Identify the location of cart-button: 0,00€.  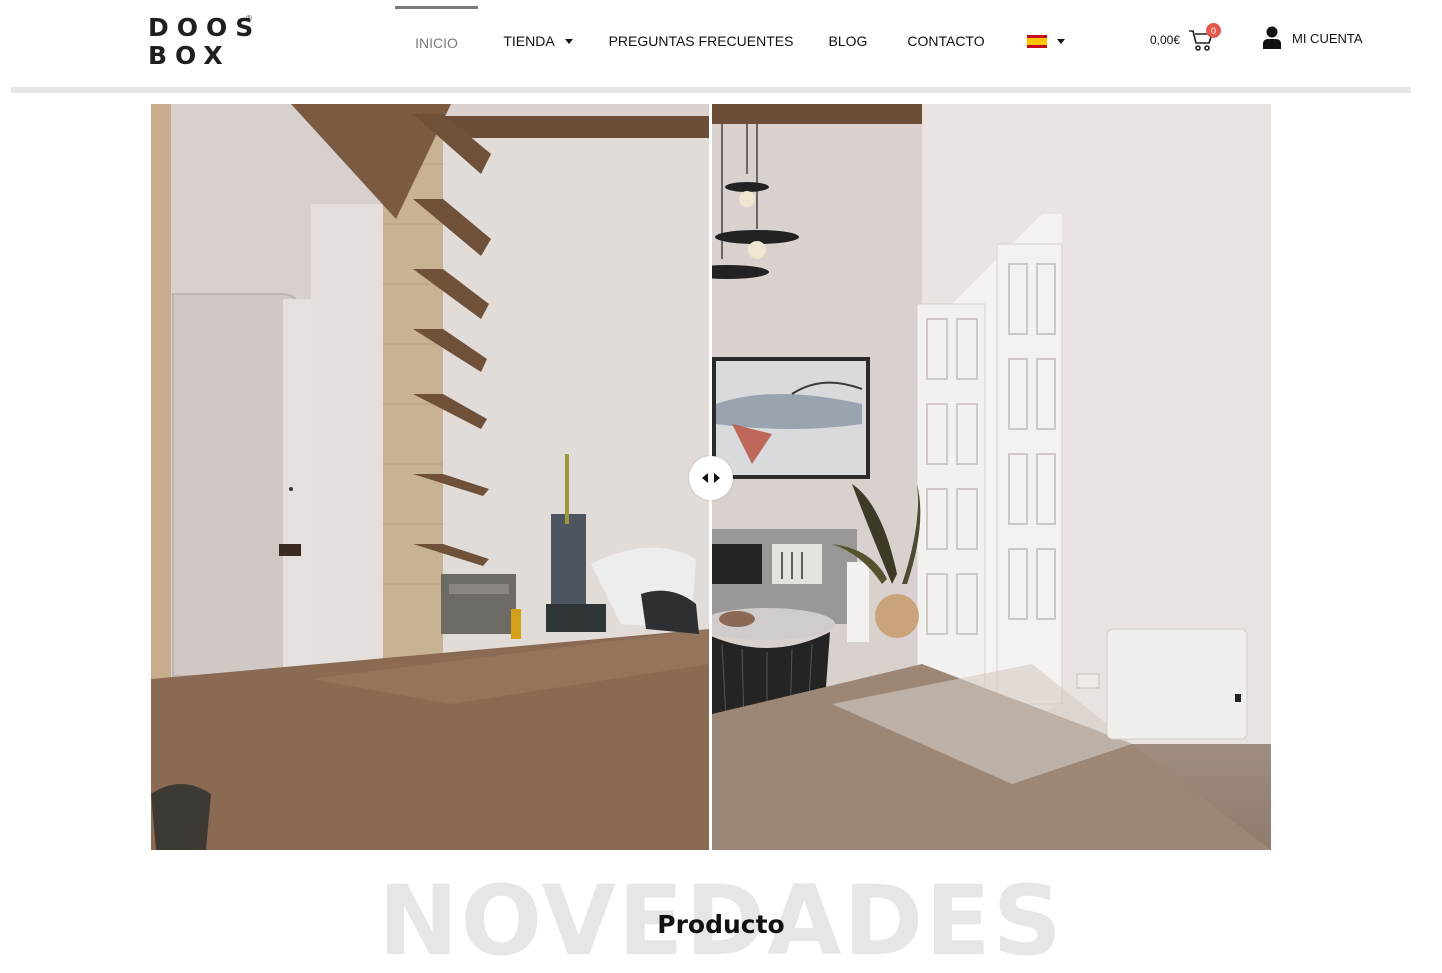
(1182, 40).